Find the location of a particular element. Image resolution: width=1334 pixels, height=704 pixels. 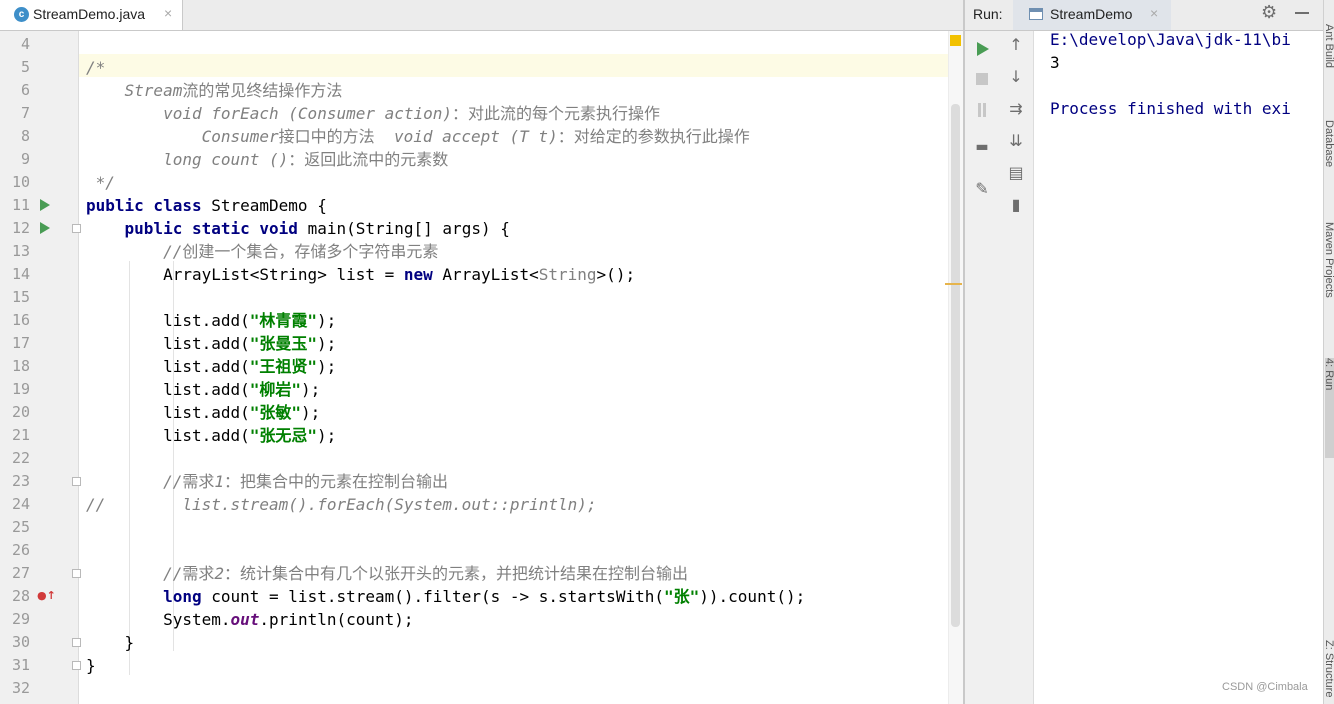

caret-line-highlight is located at coordinates (521, 65).